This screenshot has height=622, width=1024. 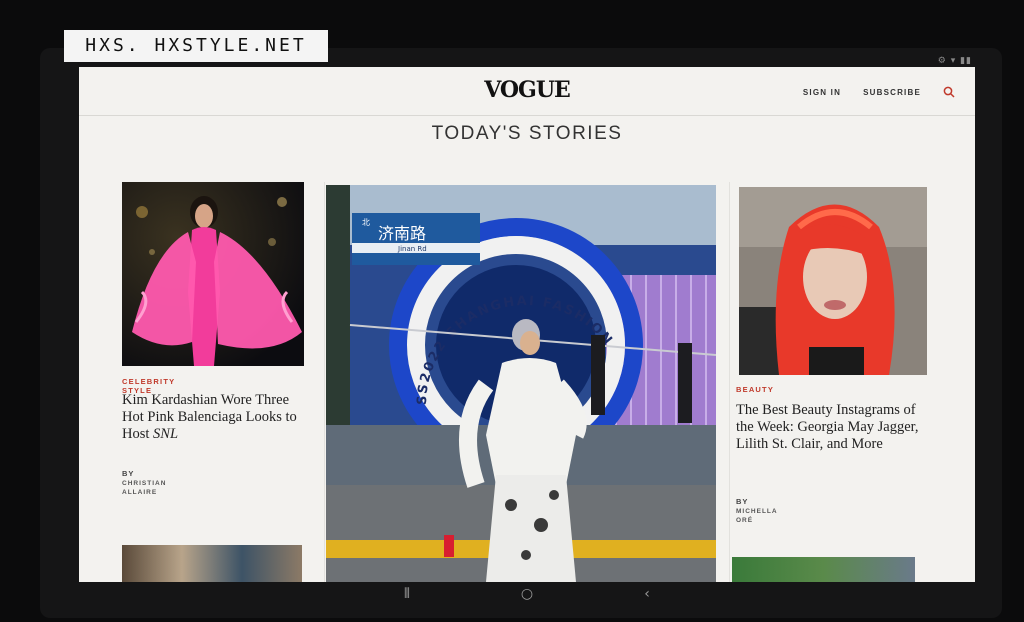 What do you see at coordinates (755, 389) in the screenshot?
I see `story-kicker: BEAUTY` at bounding box center [755, 389].